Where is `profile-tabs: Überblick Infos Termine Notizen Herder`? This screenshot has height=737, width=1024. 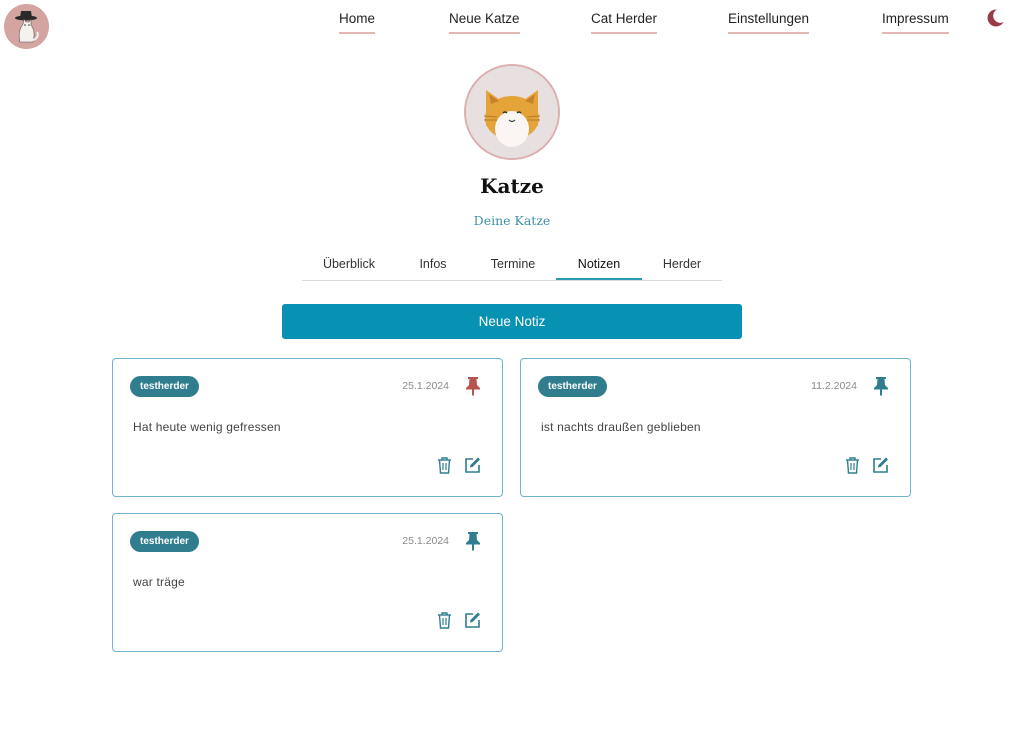
profile-tabs: Überblick Infos Termine Notizen Herder is located at coordinates (512, 264).